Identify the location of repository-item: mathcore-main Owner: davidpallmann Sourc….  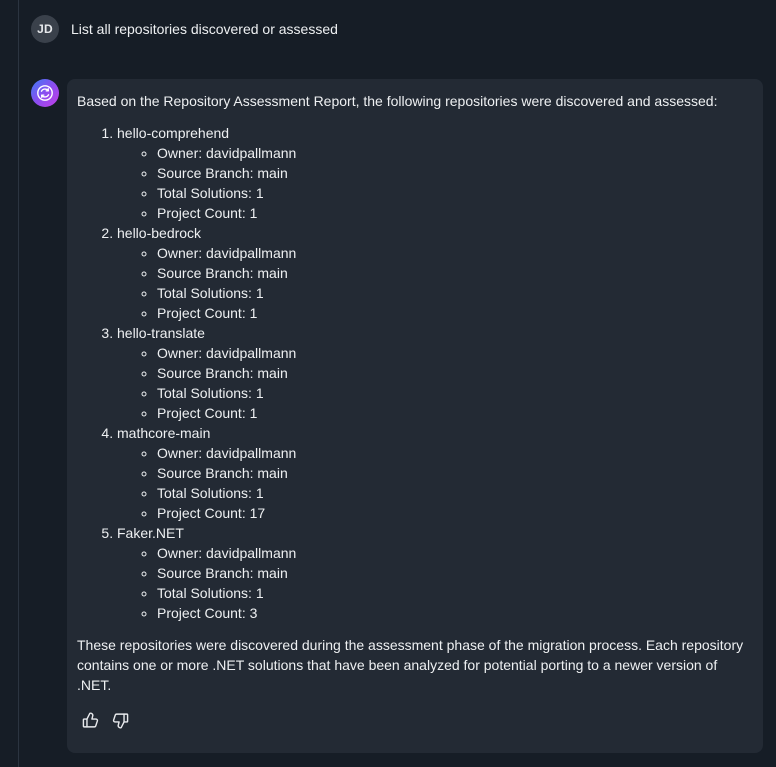
(435, 473).